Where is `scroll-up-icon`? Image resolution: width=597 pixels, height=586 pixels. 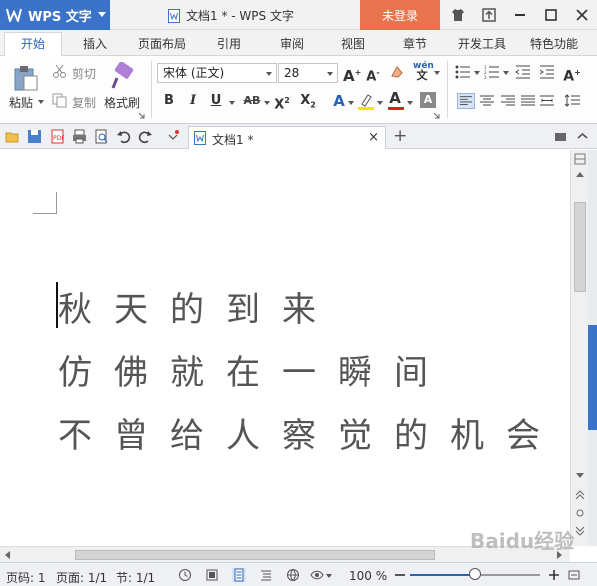
scroll-up-icon is located at coordinates (580, 174).